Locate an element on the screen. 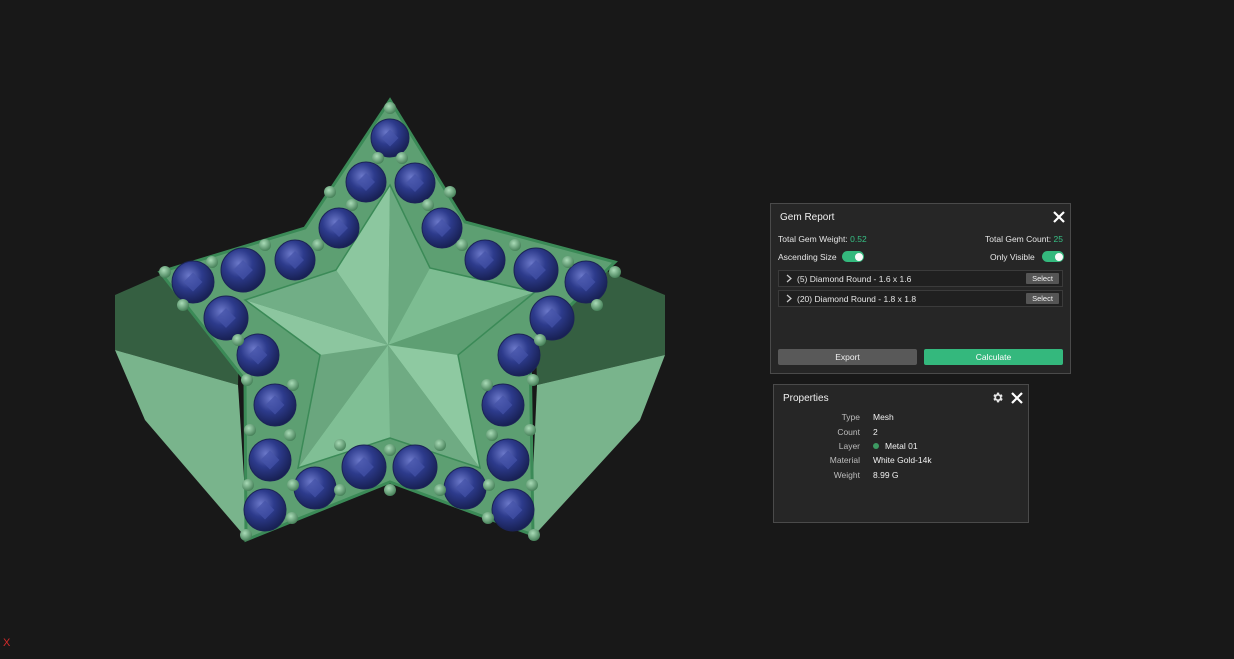  only-visible-toggle is located at coordinates (1053, 256).